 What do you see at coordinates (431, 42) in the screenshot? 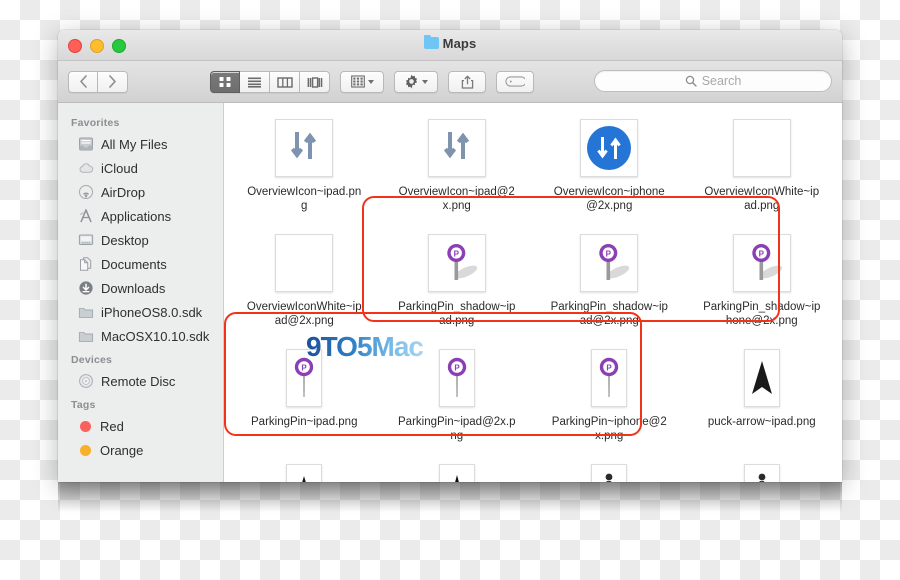
I see `blue-folder-icon` at bounding box center [431, 42].